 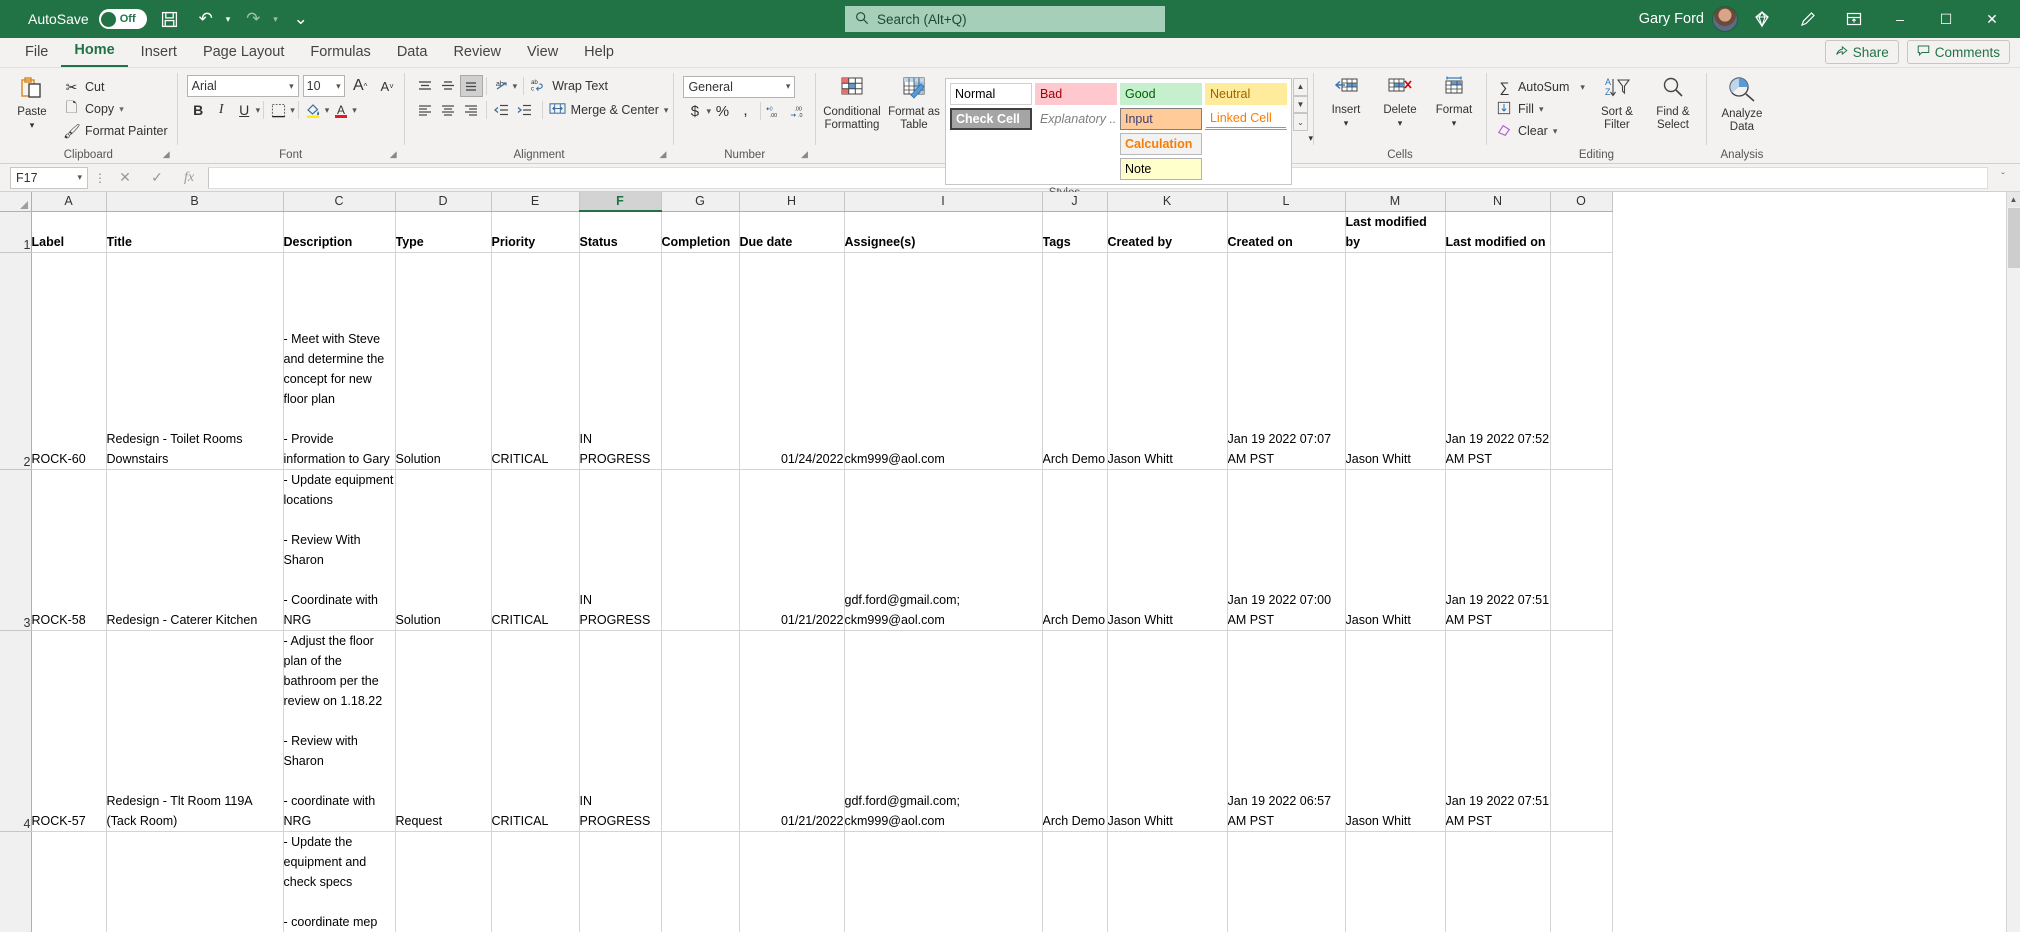 What do you see at coordinates (471, 86) in the screenshot?
I see `align-bottom-icon` at bounding box center [471, 86].